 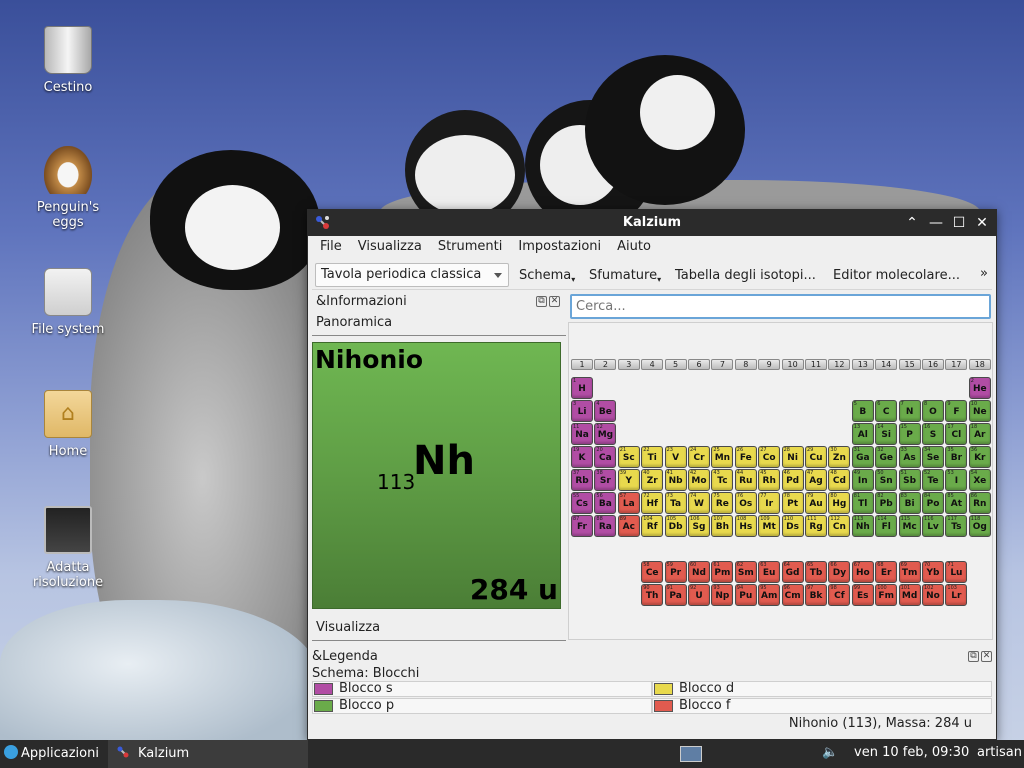 What do you see at coordinates (628, 526) in the screenshot?
I see `element-cell-ac: 89 Ac` at bounding box center [628, 526].